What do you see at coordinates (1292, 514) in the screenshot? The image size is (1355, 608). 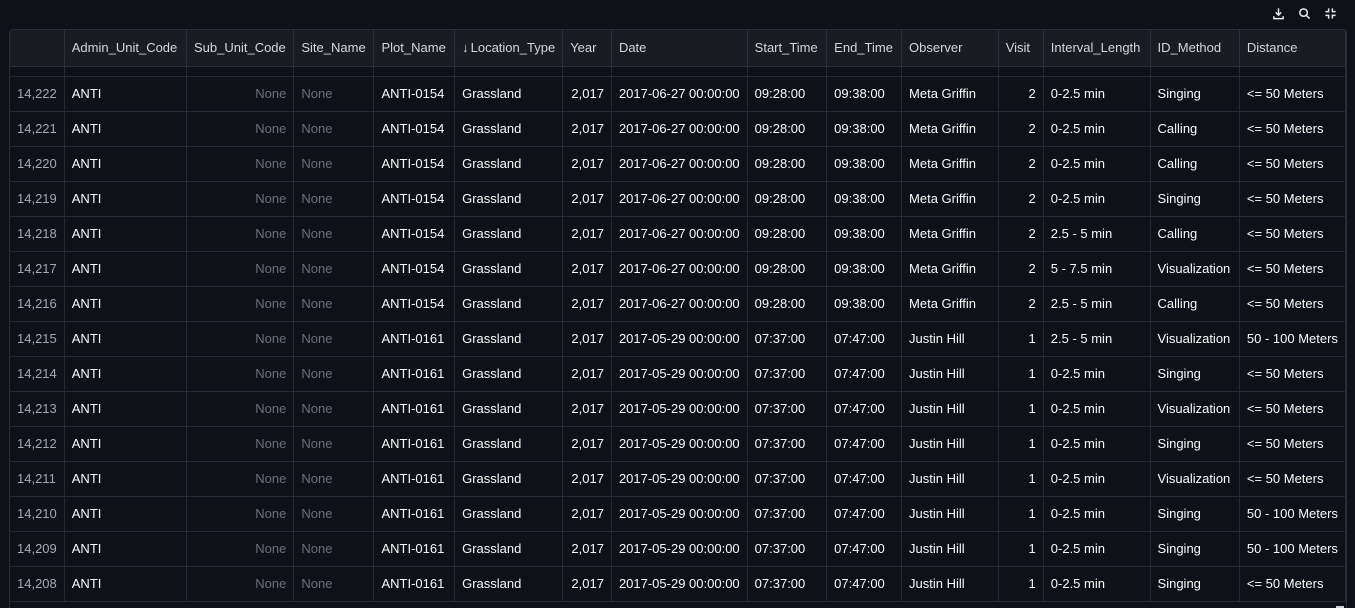 I see `distance-cell: 50 - 100 Meters` at bounding box center [1292, 514].